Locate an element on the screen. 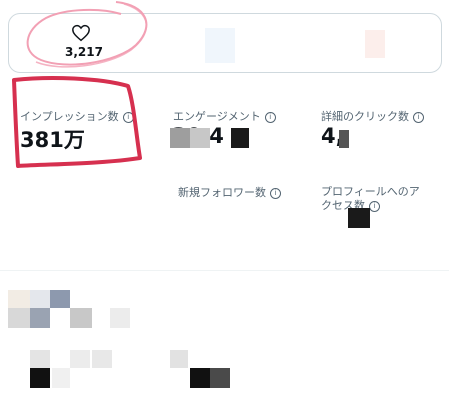  engagements-label: エンゲージメント i is located at coordinates (224, 116).